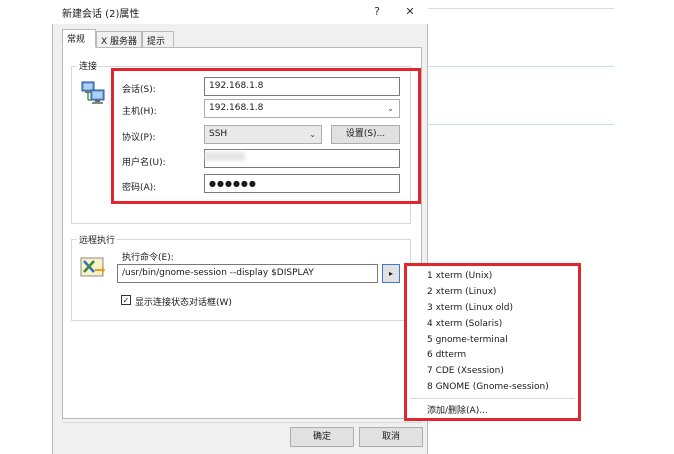 This screenshot has width=674, height=454. Describe the element at coordinates (467, 340) in the screenshot. I see `menu-item: 5 gnome-terminal` at that location.